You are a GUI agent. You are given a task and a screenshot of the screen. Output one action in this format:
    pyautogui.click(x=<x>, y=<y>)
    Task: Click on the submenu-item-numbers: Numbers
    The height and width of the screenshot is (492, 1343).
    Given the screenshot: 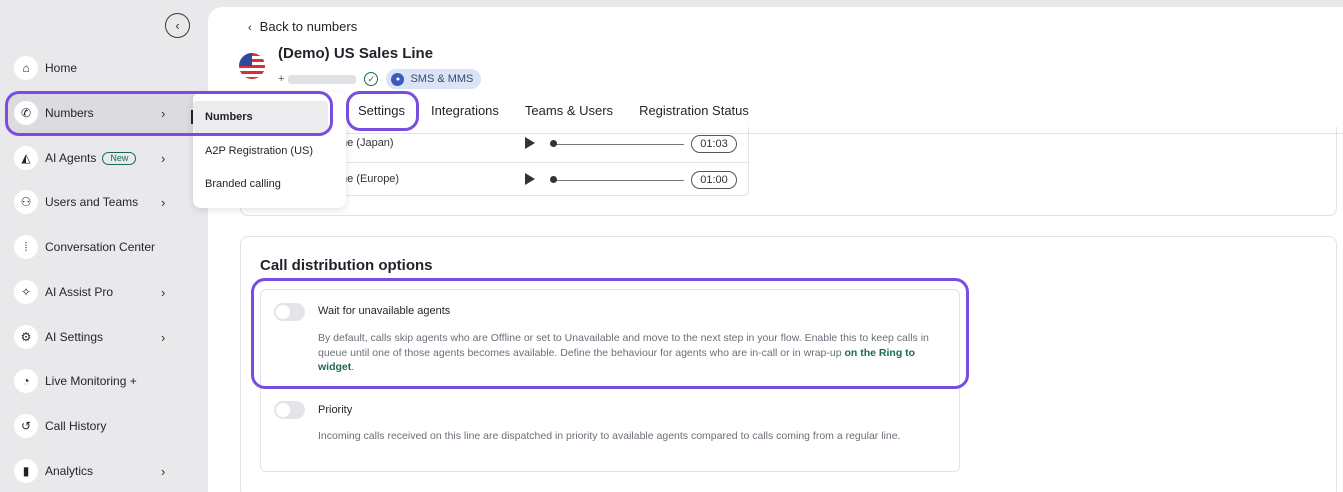 What is the action you would take?
    pyautogui.click(x=260, y=117)
    